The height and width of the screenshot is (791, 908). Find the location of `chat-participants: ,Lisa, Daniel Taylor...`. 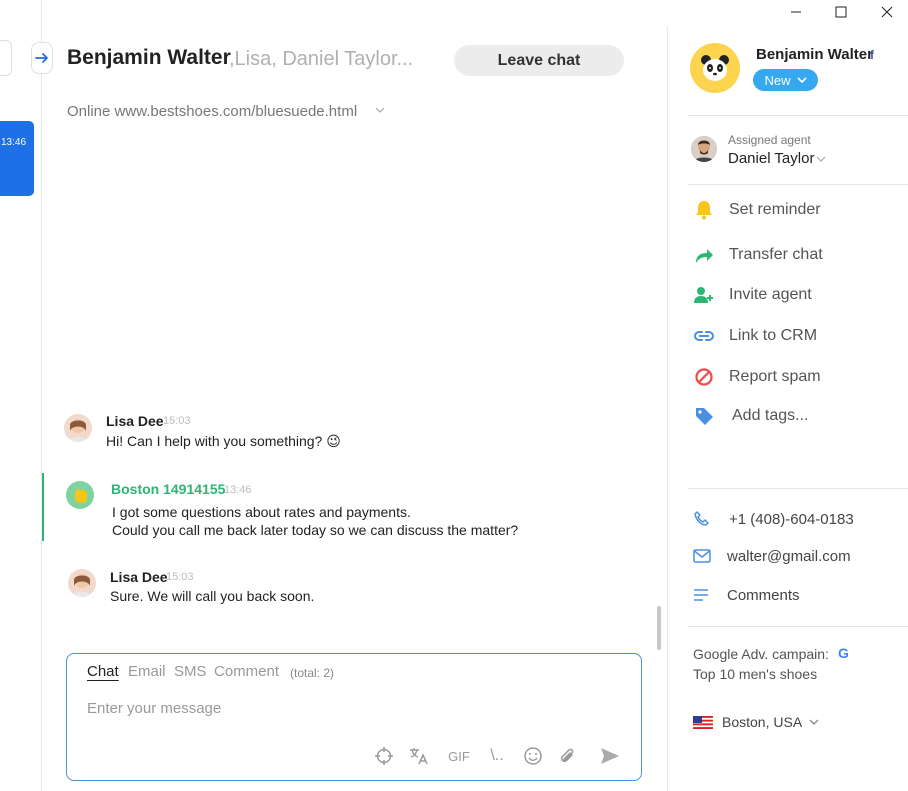

chat-participants: ,Lisa, Daniel Taylor... is located at coordinates (321, 59).